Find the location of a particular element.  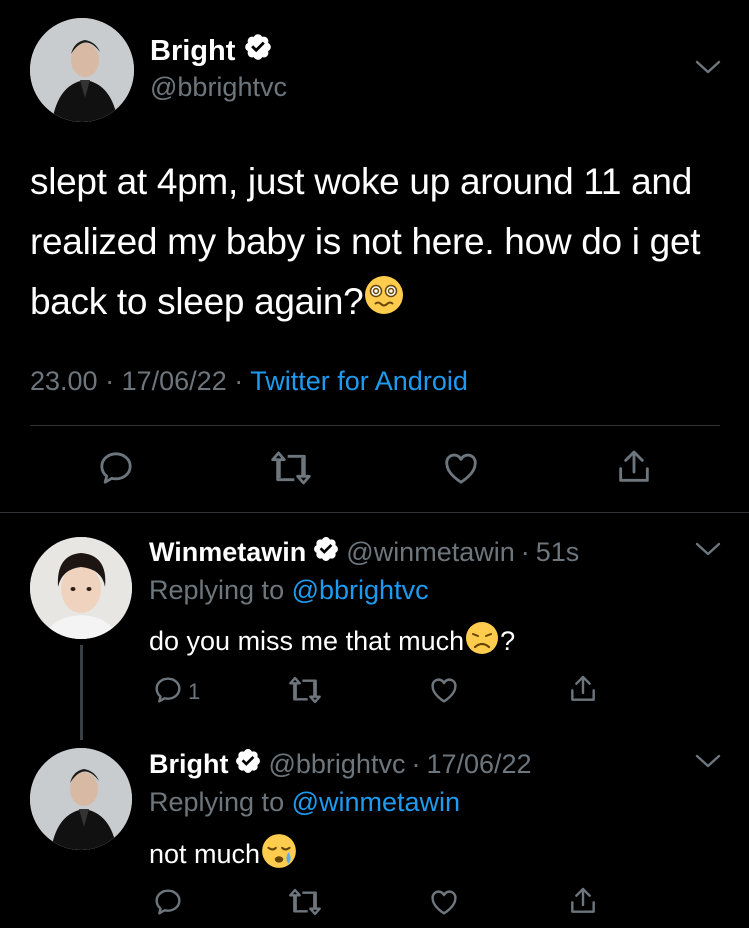

reply1-header: Winmetawin @winmetawin · 51s is located at coordinates (364, 552).